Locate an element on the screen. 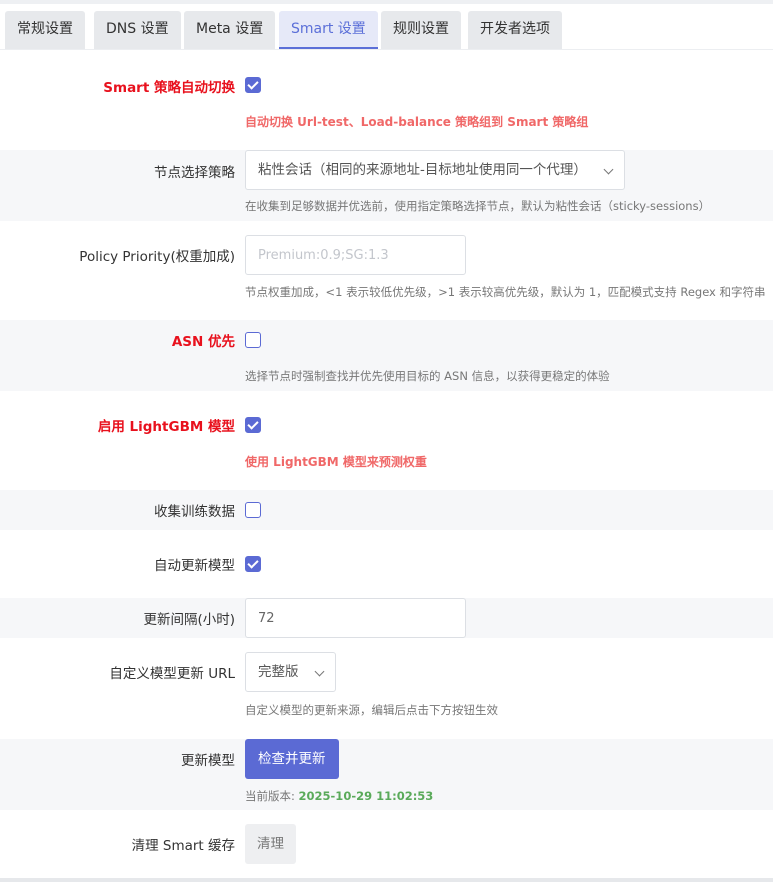 This screenshot has width=773, height=882. tab-smart: Smart 设置 is located at coordinates (328, 30).